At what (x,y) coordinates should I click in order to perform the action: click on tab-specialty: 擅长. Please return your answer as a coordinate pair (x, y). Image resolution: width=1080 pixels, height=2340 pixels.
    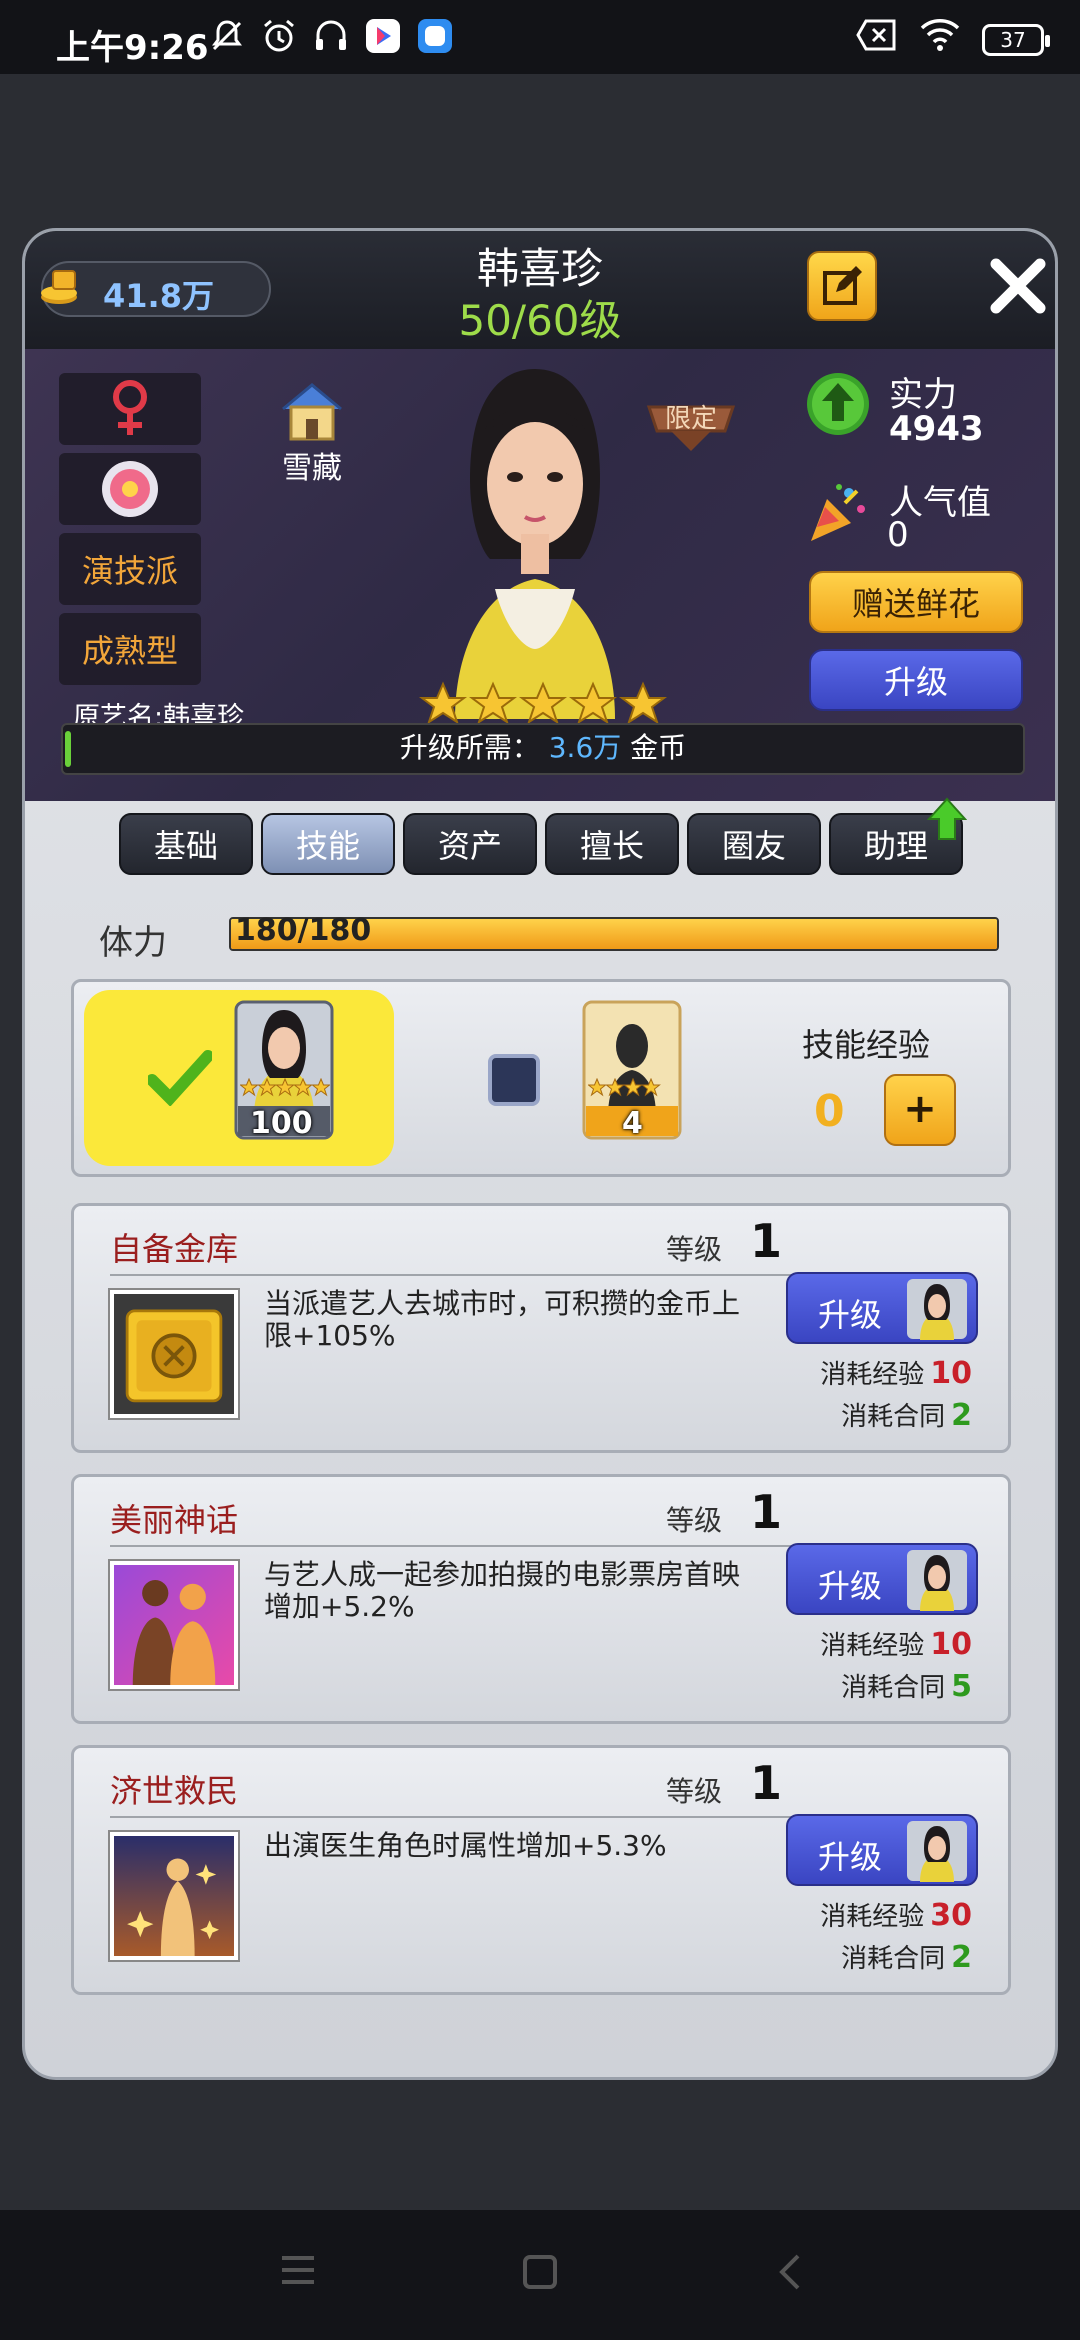
    Looking at the image, I should click on (612, 844).